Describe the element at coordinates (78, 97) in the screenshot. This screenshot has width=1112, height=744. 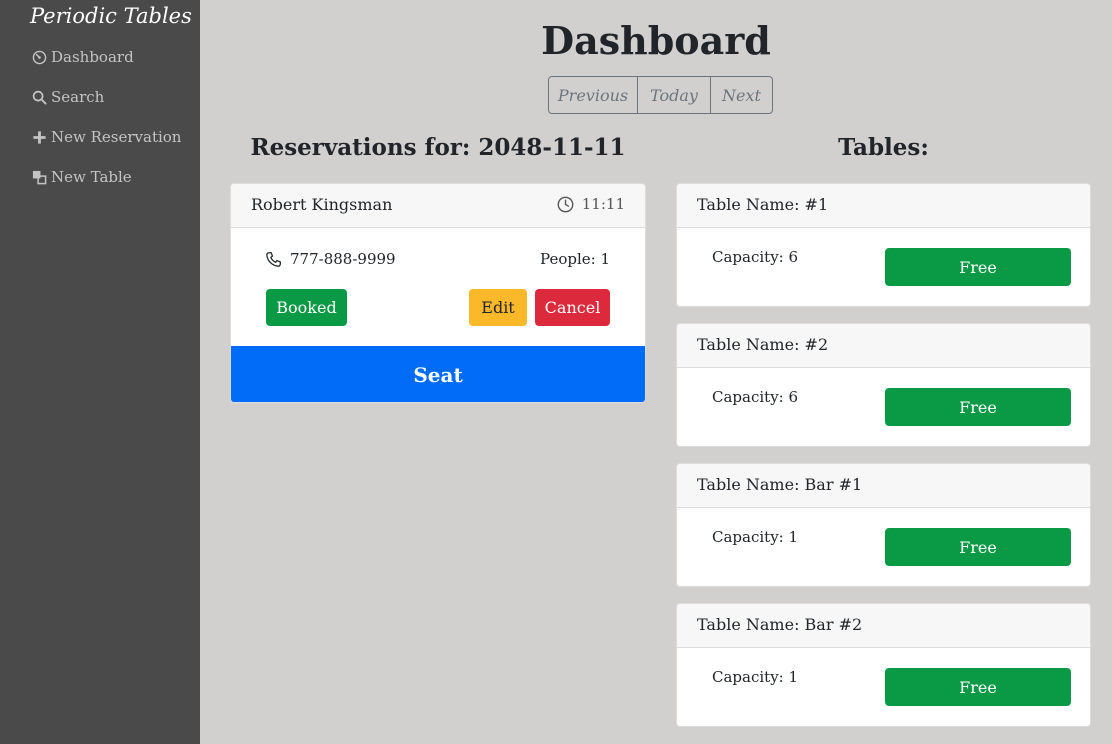
I see `sidebar-item-label: Search` at that location.